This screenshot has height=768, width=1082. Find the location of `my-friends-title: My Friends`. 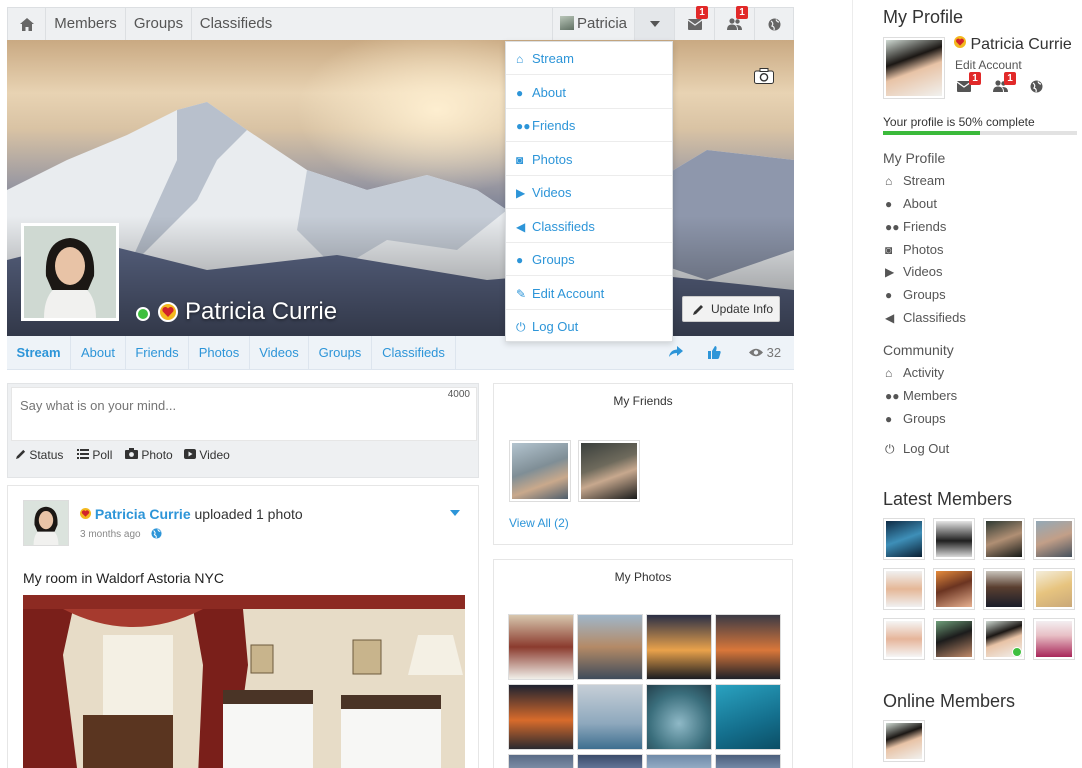

my-friends-title: My Friends is located at coordinates (643, 401).